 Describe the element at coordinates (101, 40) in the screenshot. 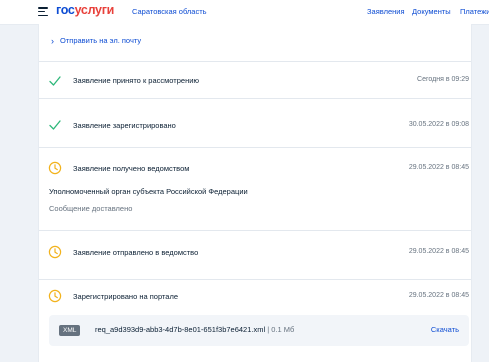

I see `send-email-label: Отправить на эл. почту` at that location.